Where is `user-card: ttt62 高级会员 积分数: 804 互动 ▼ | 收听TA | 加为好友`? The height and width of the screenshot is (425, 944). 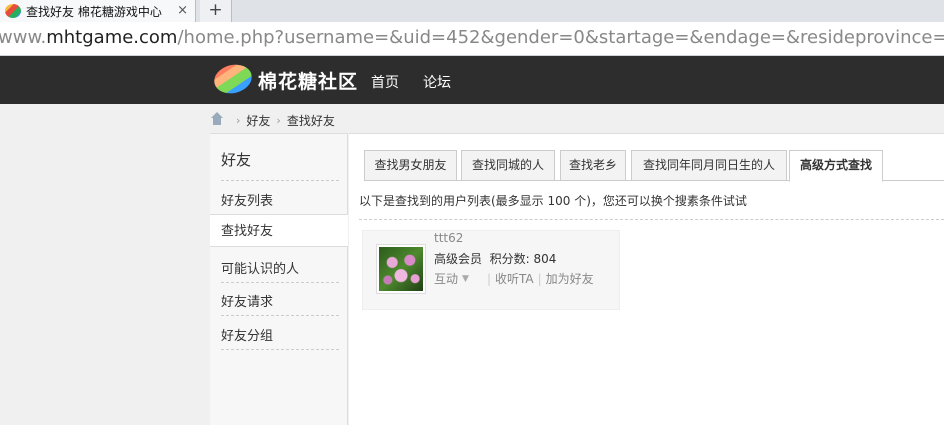 user-card: ttt62 高级会员 积分数: 804 互动 ▼ | 收听TA | 加为好友 is located at coordinates (491, 270).